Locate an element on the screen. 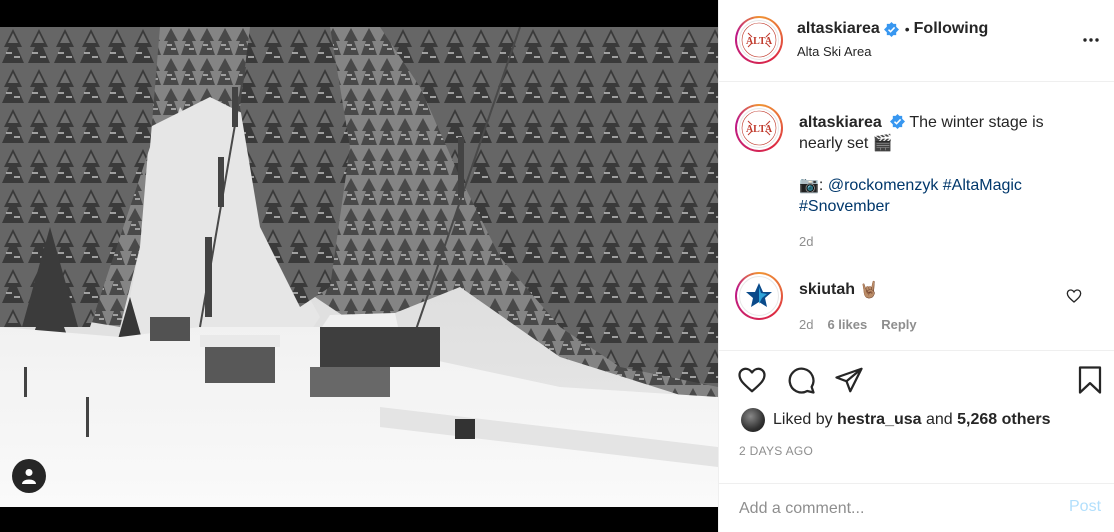 This screenshot has width=1114, height=532. post-time-ago: 2 DAYS AGO is located at coordinates (776, 451).